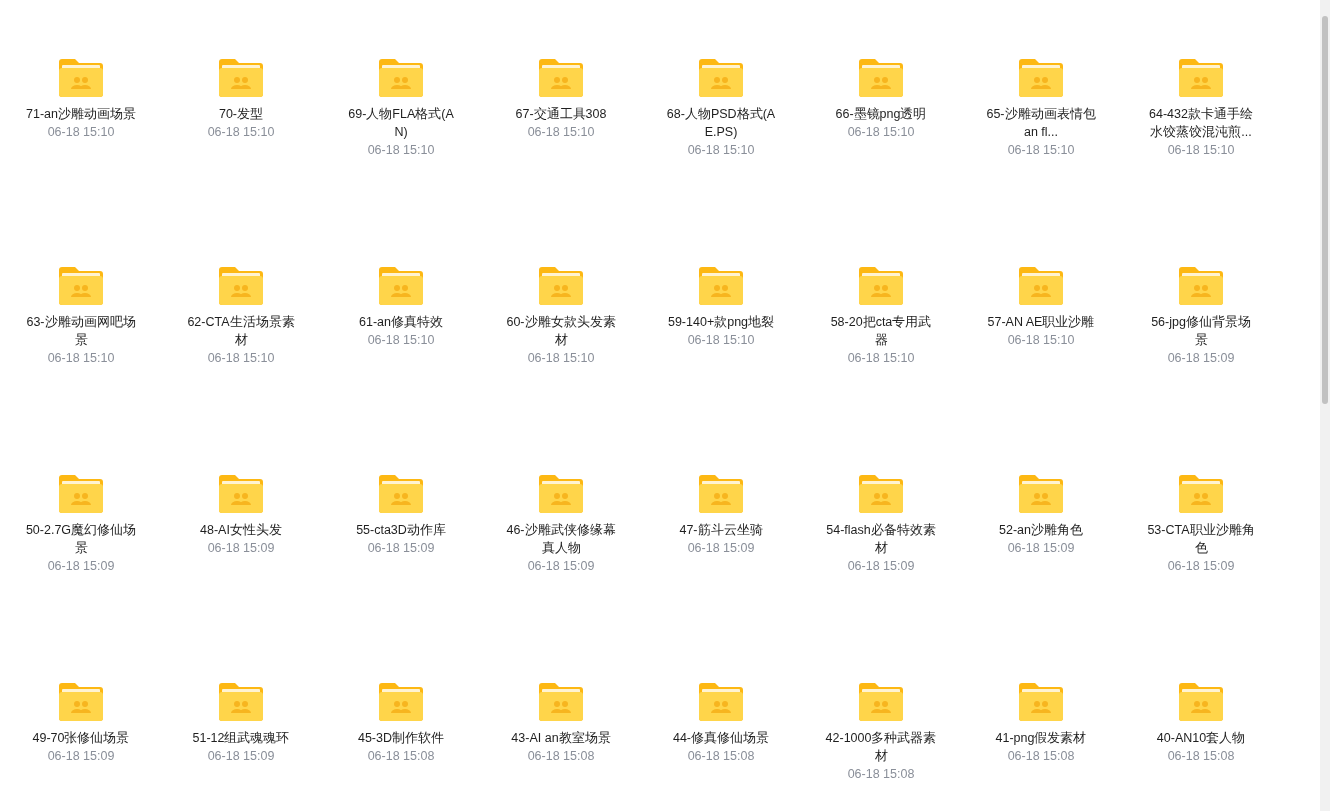 Image resolution: width=1338 pixels, height=811 pixels. I want to click on folder-name: 41-png假发素材, so click(1041, 738).